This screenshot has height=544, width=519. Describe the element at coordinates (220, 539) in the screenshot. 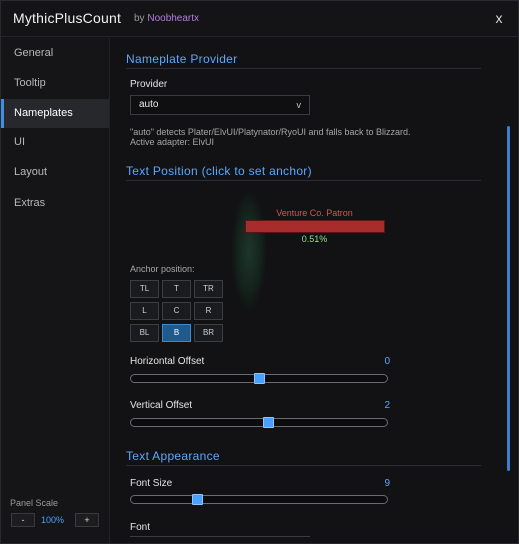

I see `font-dropdown` at that location.